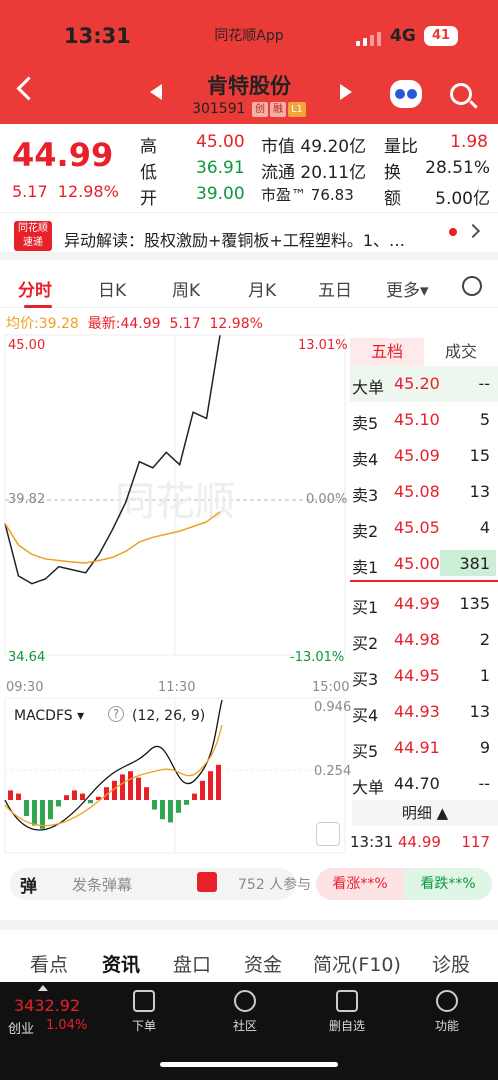 This screenshot has width=498, height=1080. What do you see at coordinates (360, 884) in the screenshot?
I see `vote-up-button: 看涨**%` at bounding box center [360, 884].